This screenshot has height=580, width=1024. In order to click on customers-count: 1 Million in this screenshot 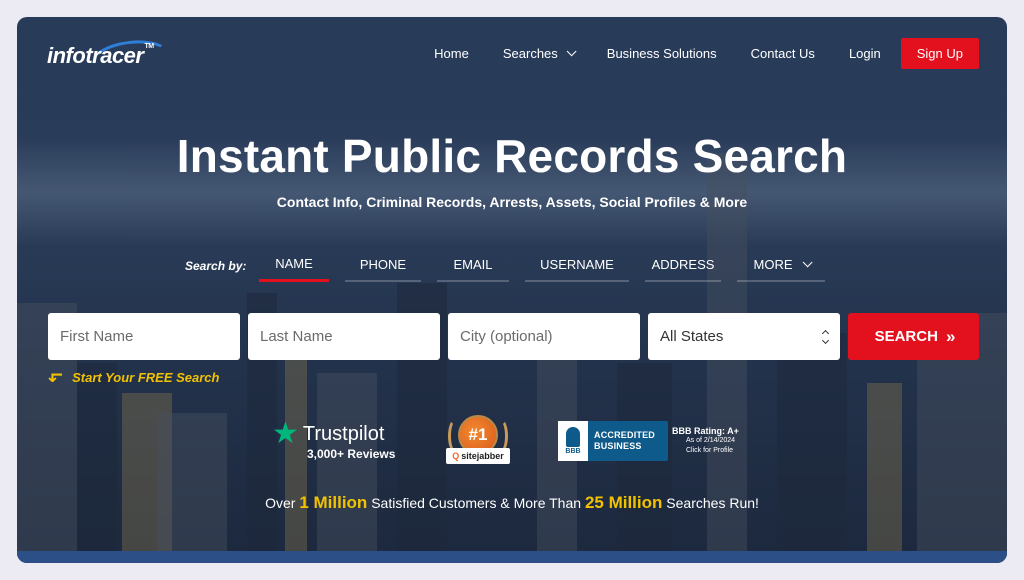, I will do `click(333, 502)`.